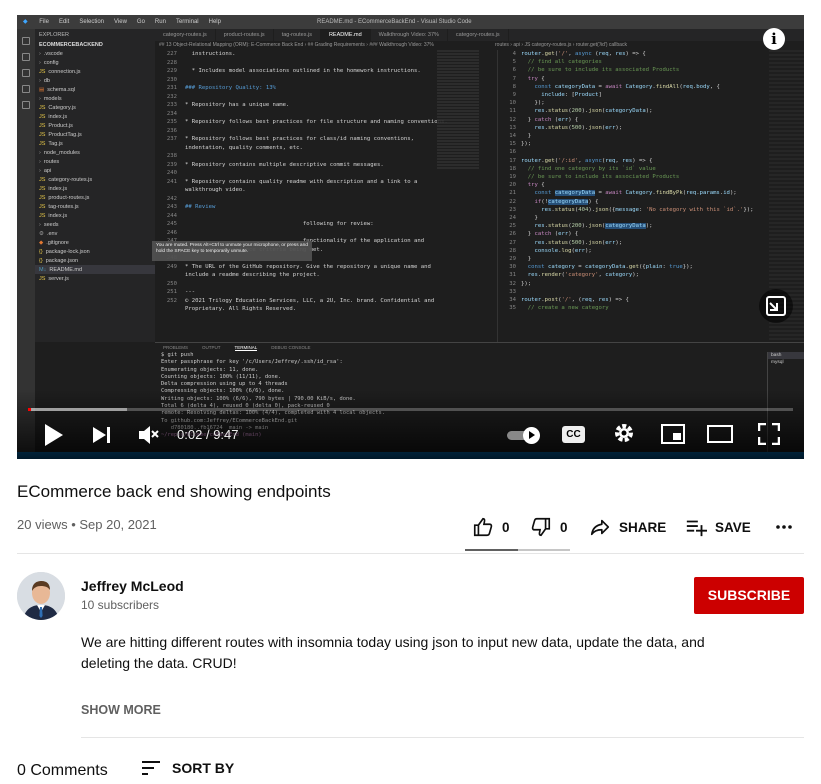 Image resolution: width=821 pixels, height=784 pixels. I want to click on explorer-file: JS tag-routes.js, so click(95, 206).